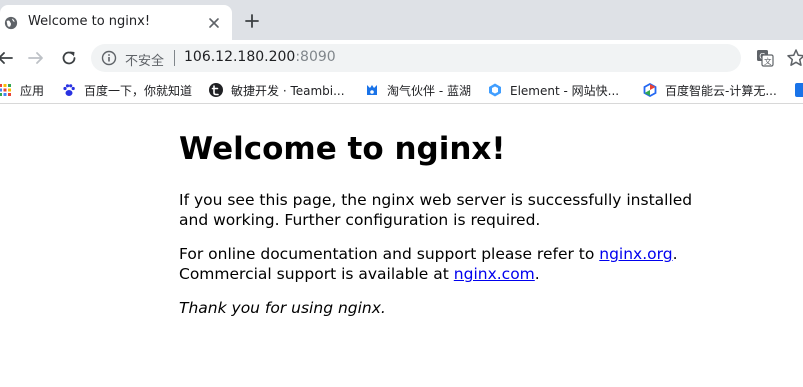 This screenshot has height=387, width=803. What do you see at coordinates (5, 90) in the screenshot?
I see `apps-grid-icon` at bounding box center [5, 90].